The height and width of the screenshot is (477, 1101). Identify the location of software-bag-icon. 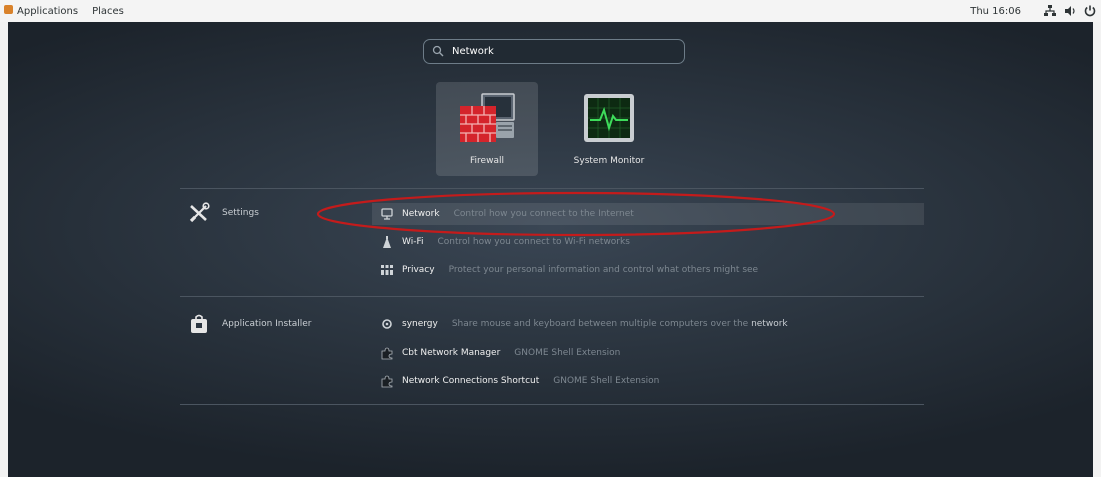
(199, 323).